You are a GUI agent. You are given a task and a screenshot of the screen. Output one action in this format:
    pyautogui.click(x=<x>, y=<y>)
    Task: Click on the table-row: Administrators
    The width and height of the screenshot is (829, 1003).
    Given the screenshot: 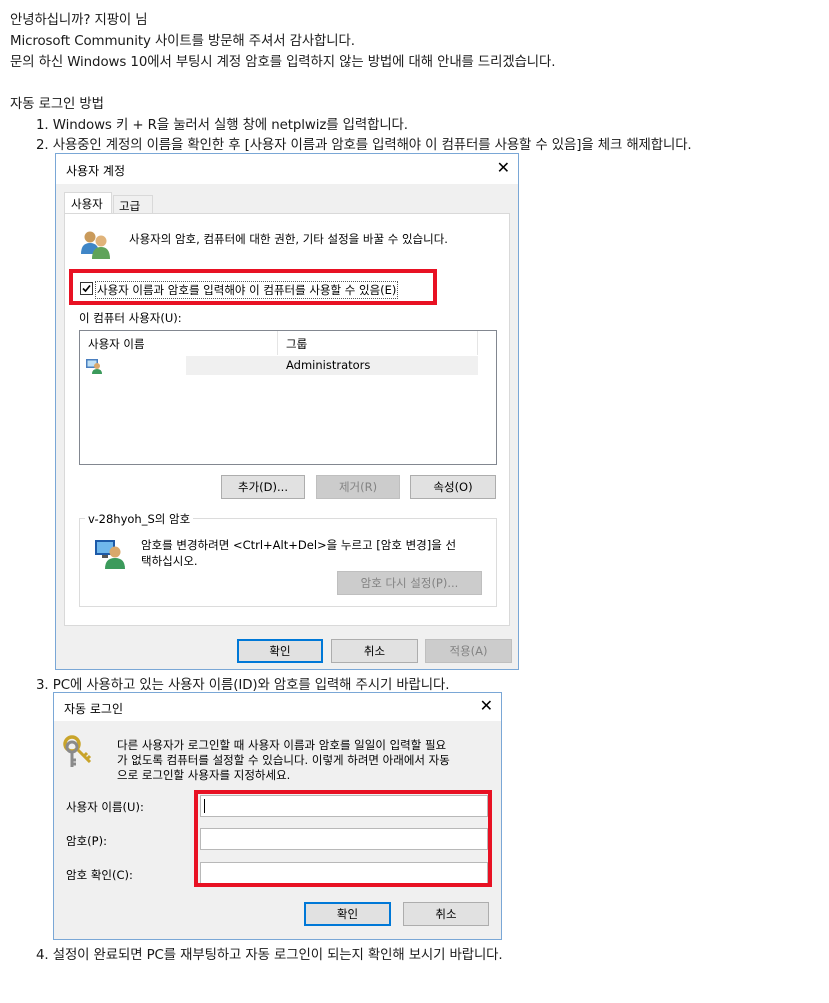 What is the action you would take?
    pyautogui.click(x=279, y=365)
    